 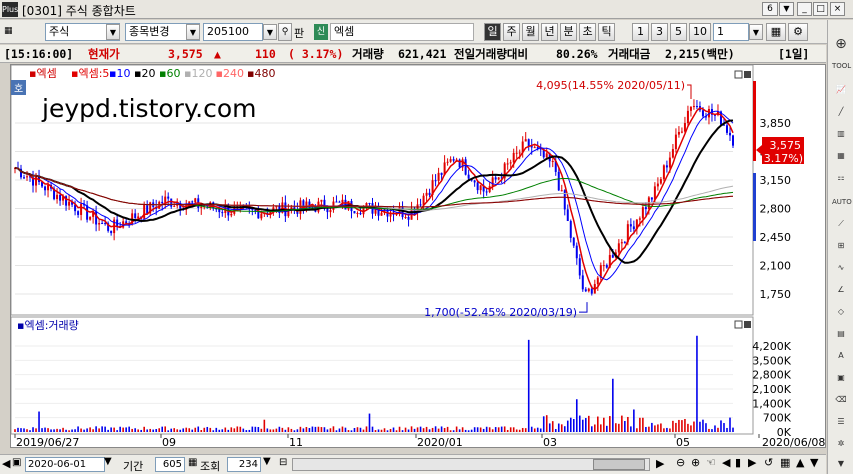 I want to click on chart-type-icon: 📈, so click(x=841, y=90).